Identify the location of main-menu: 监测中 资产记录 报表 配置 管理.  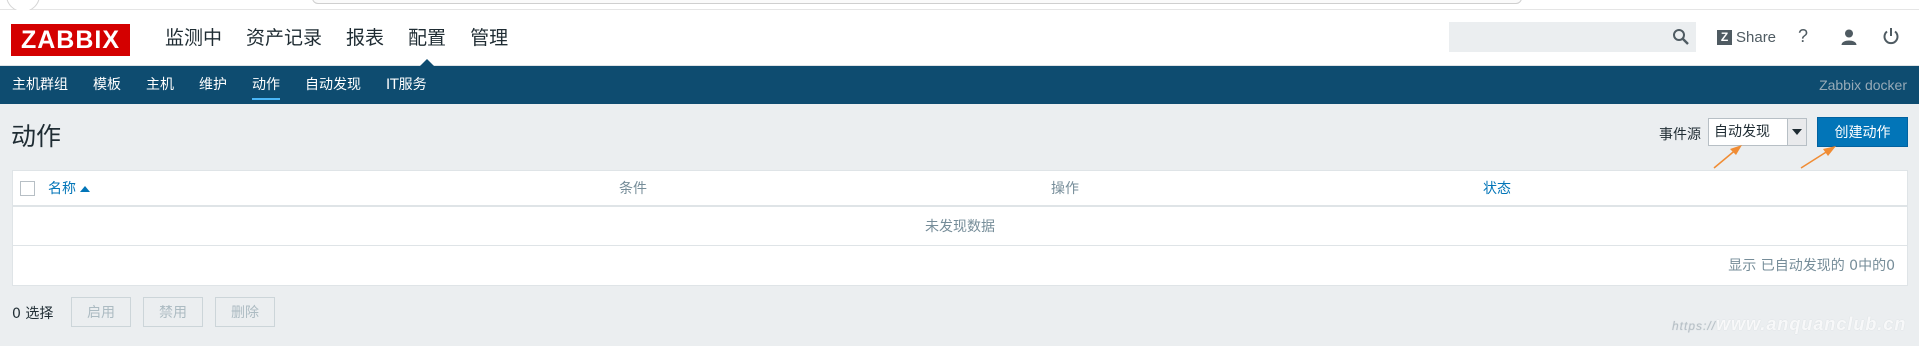
(338, 38).